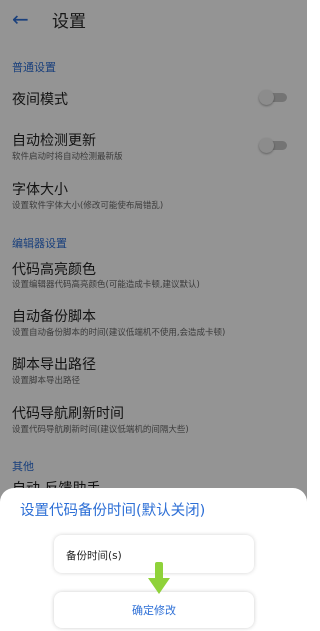 The image size is (320, 631). I want to click on backup-time-input-label: 备份时间(s), so click(94, 556).